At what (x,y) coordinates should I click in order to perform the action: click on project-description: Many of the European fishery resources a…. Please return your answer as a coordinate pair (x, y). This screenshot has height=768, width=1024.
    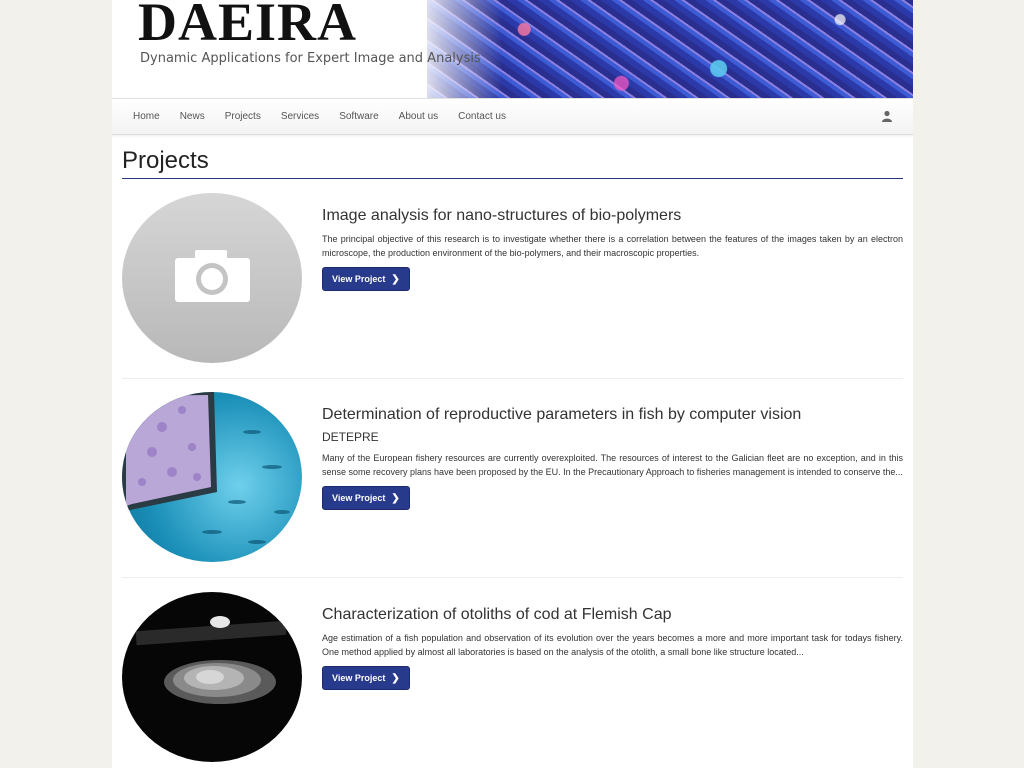
    Looking at the image, I should click on (612, 465).